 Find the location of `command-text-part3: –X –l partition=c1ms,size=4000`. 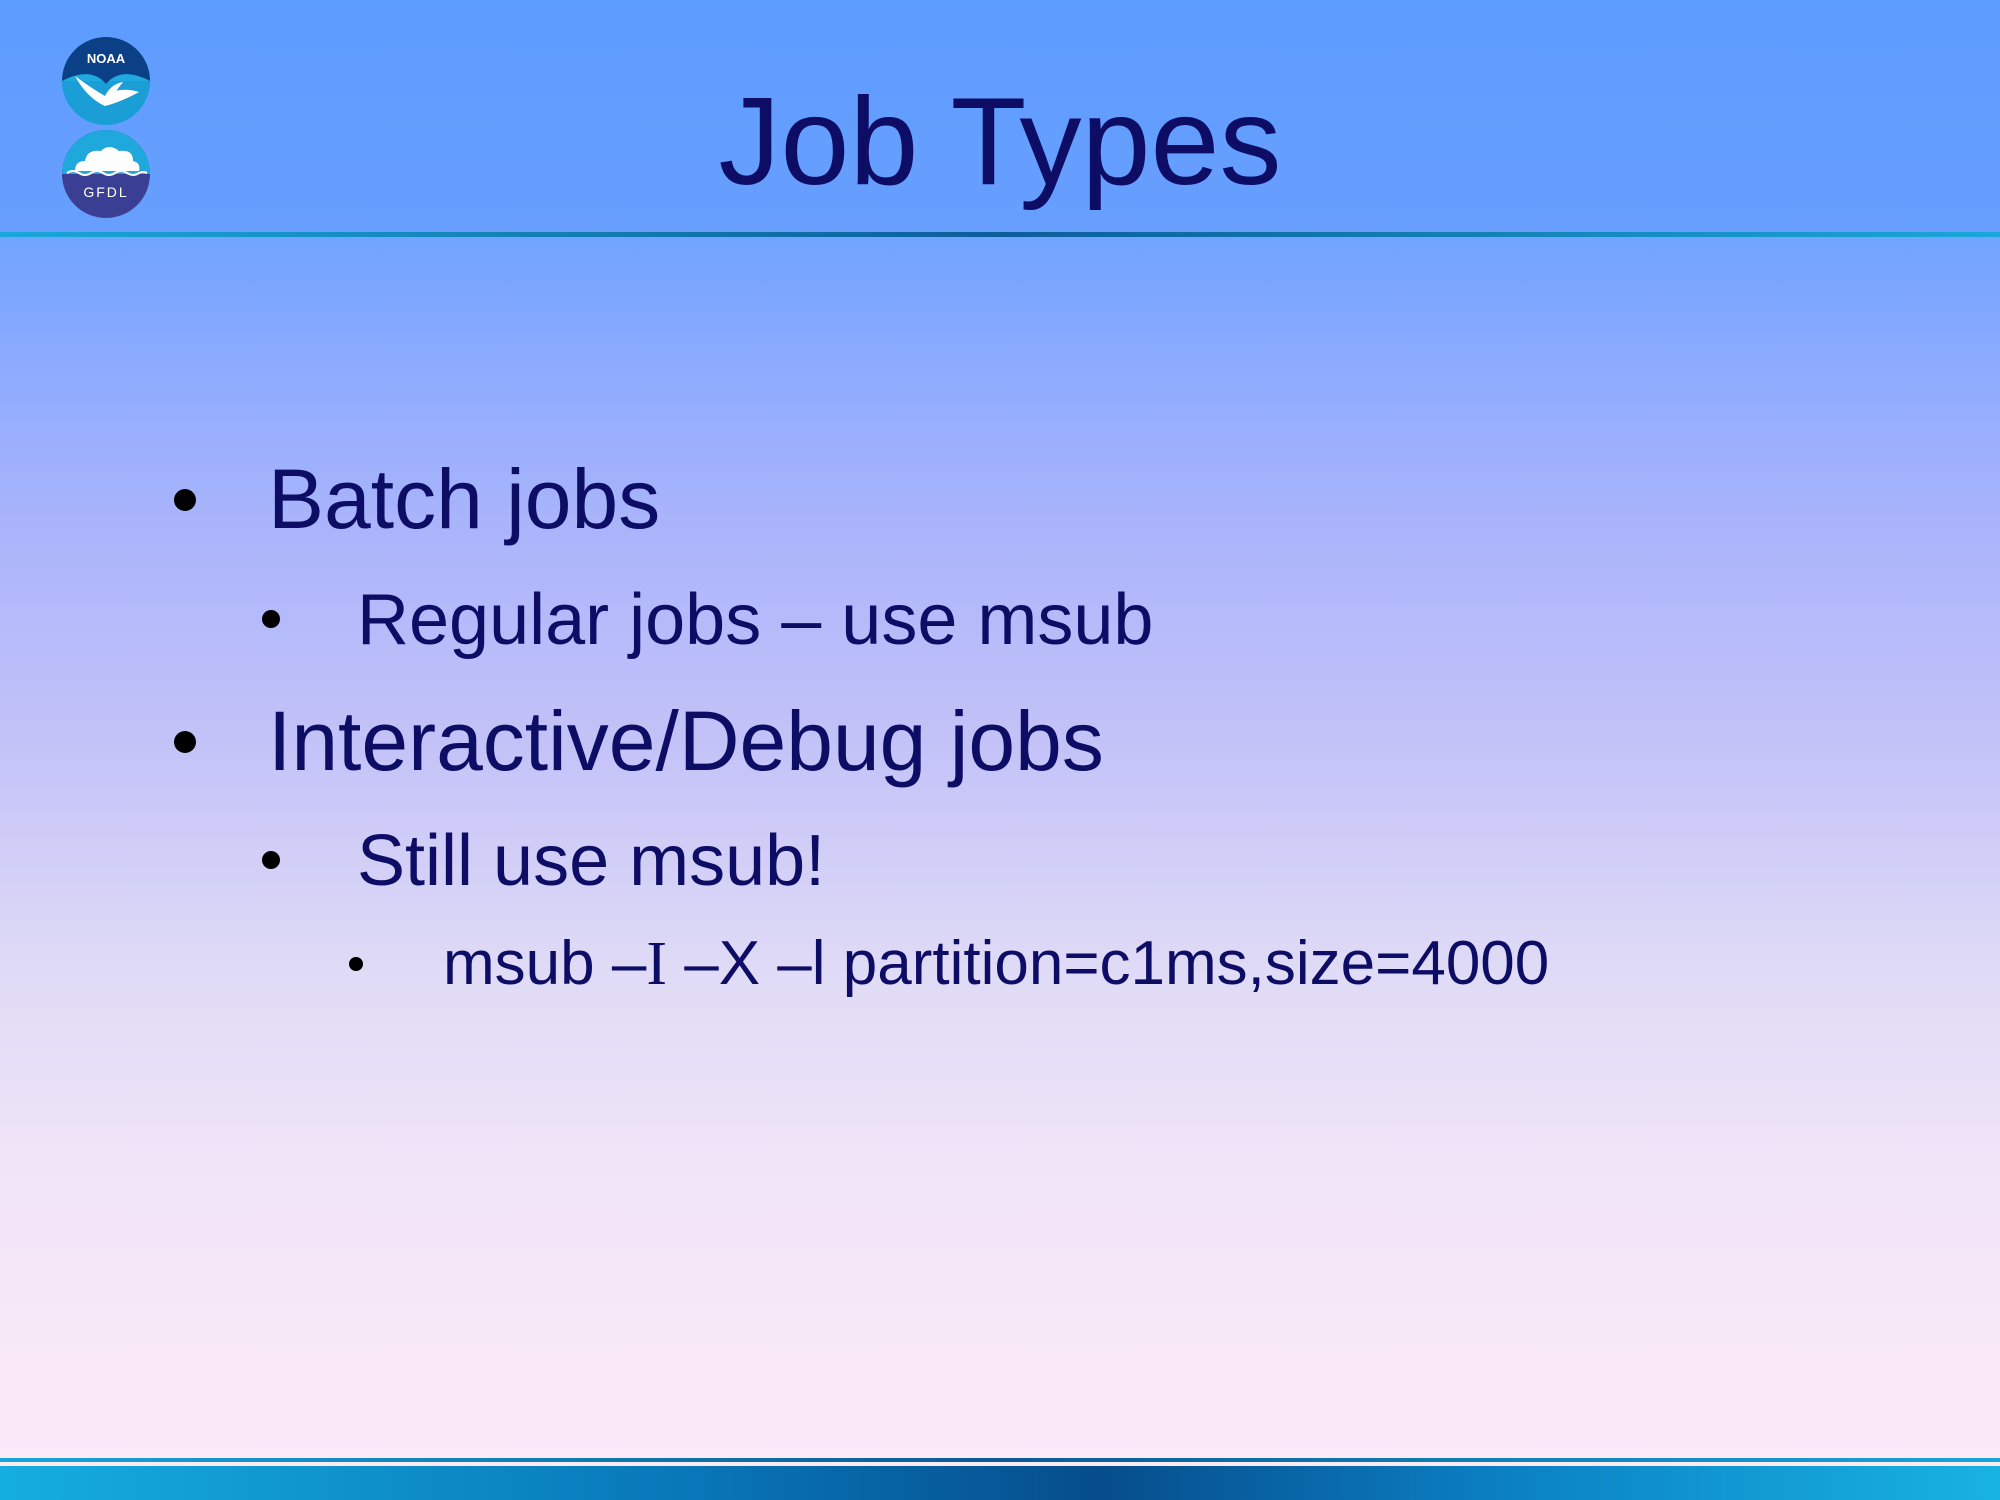

command-text-part3: –X –l partition=c1ms,size=4000 is located at coordinates (1108, 963).